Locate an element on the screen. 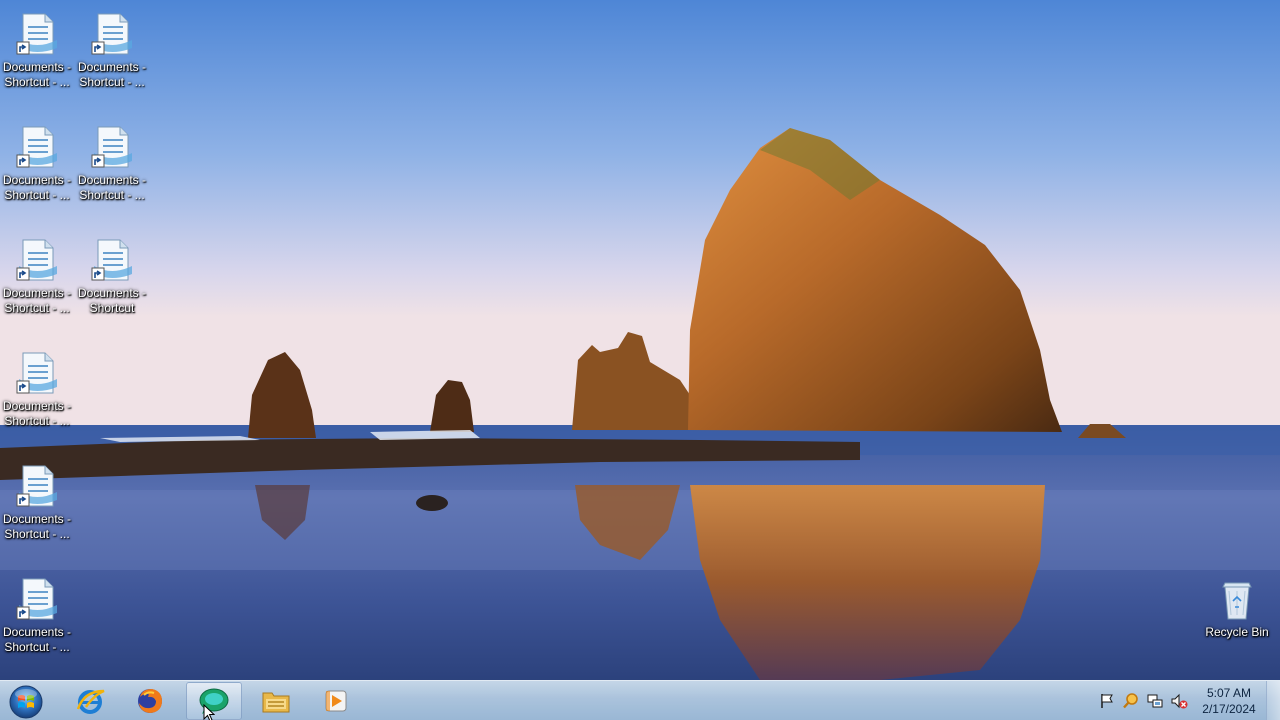 Image resolution: width=1280 pixels, height=720 pixels. taskbar-clock: 5:07 AM 2/17/2024 is located at coordinates (1229, 701).